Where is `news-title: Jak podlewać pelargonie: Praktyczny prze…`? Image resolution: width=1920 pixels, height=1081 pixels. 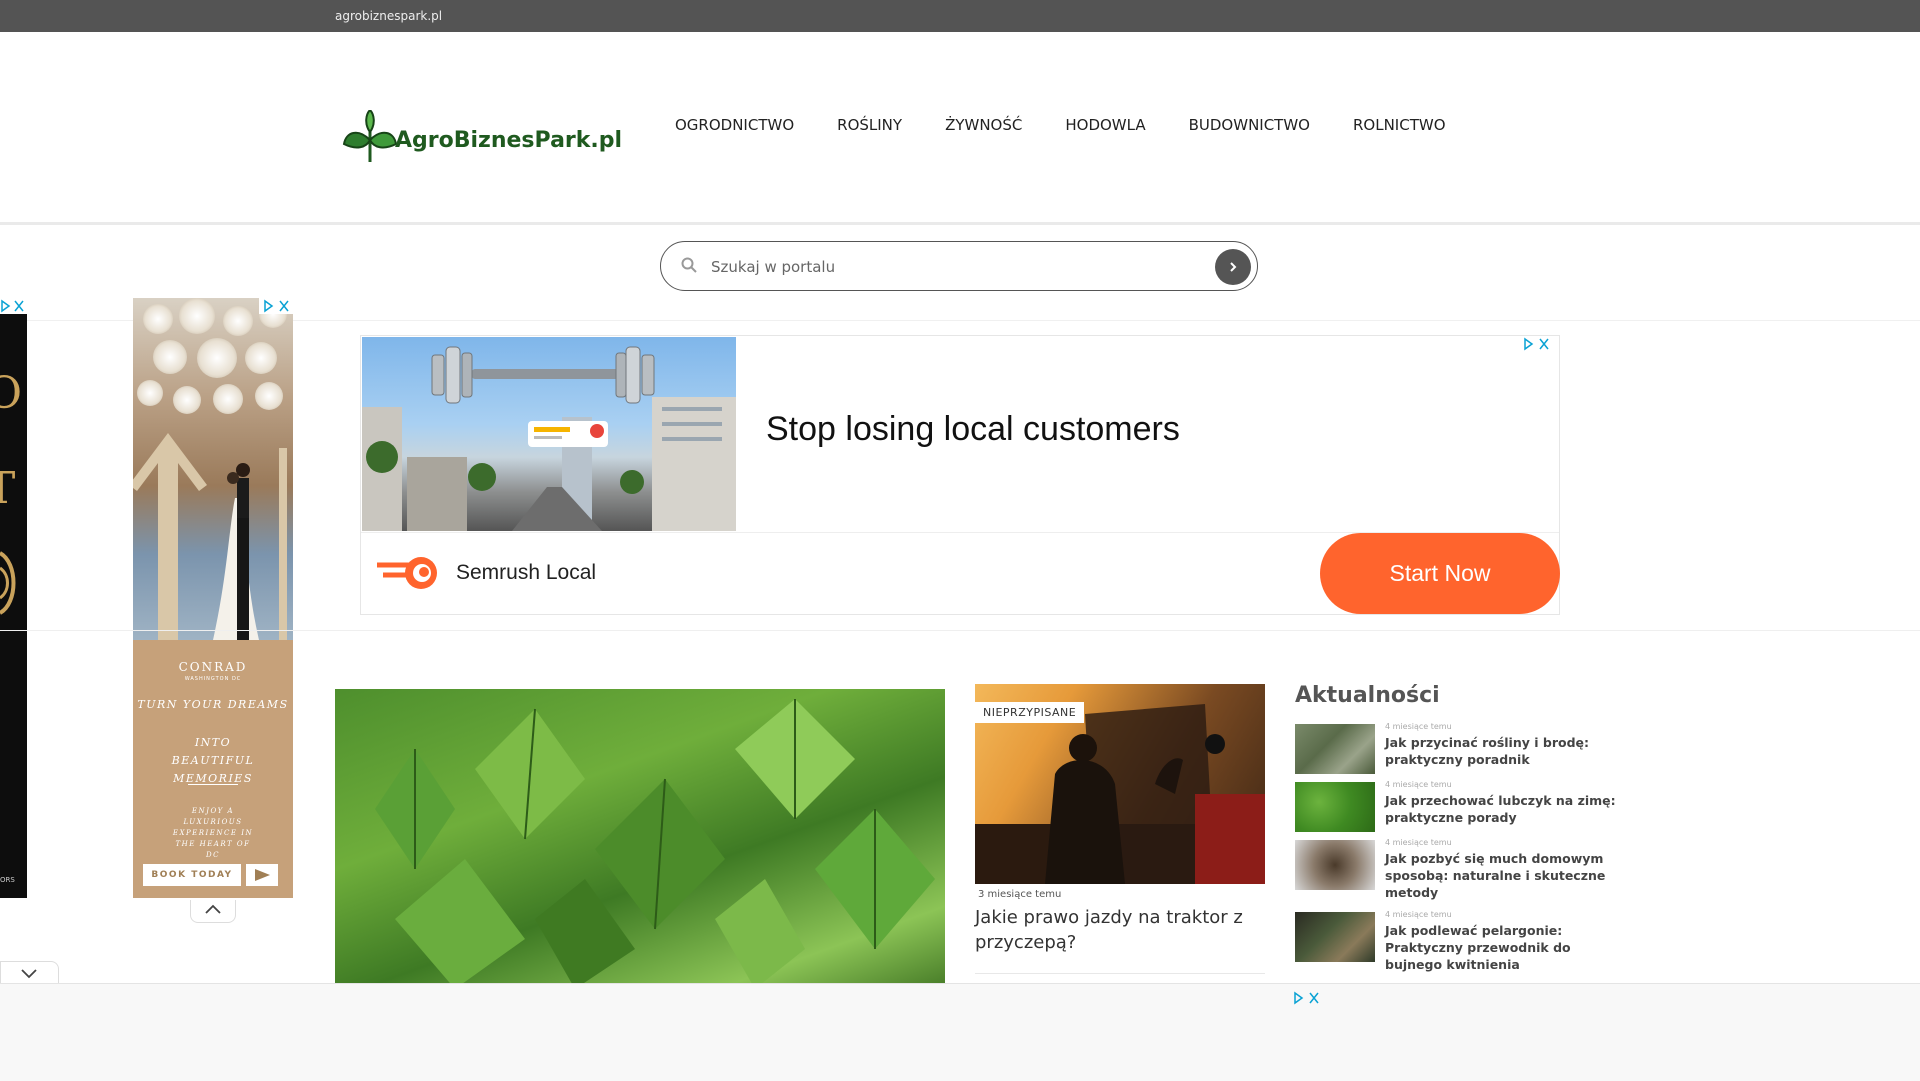
news-title: Jak podlewać pelargonie: Praktyczny prze… is located at coordinates (1505, 947).